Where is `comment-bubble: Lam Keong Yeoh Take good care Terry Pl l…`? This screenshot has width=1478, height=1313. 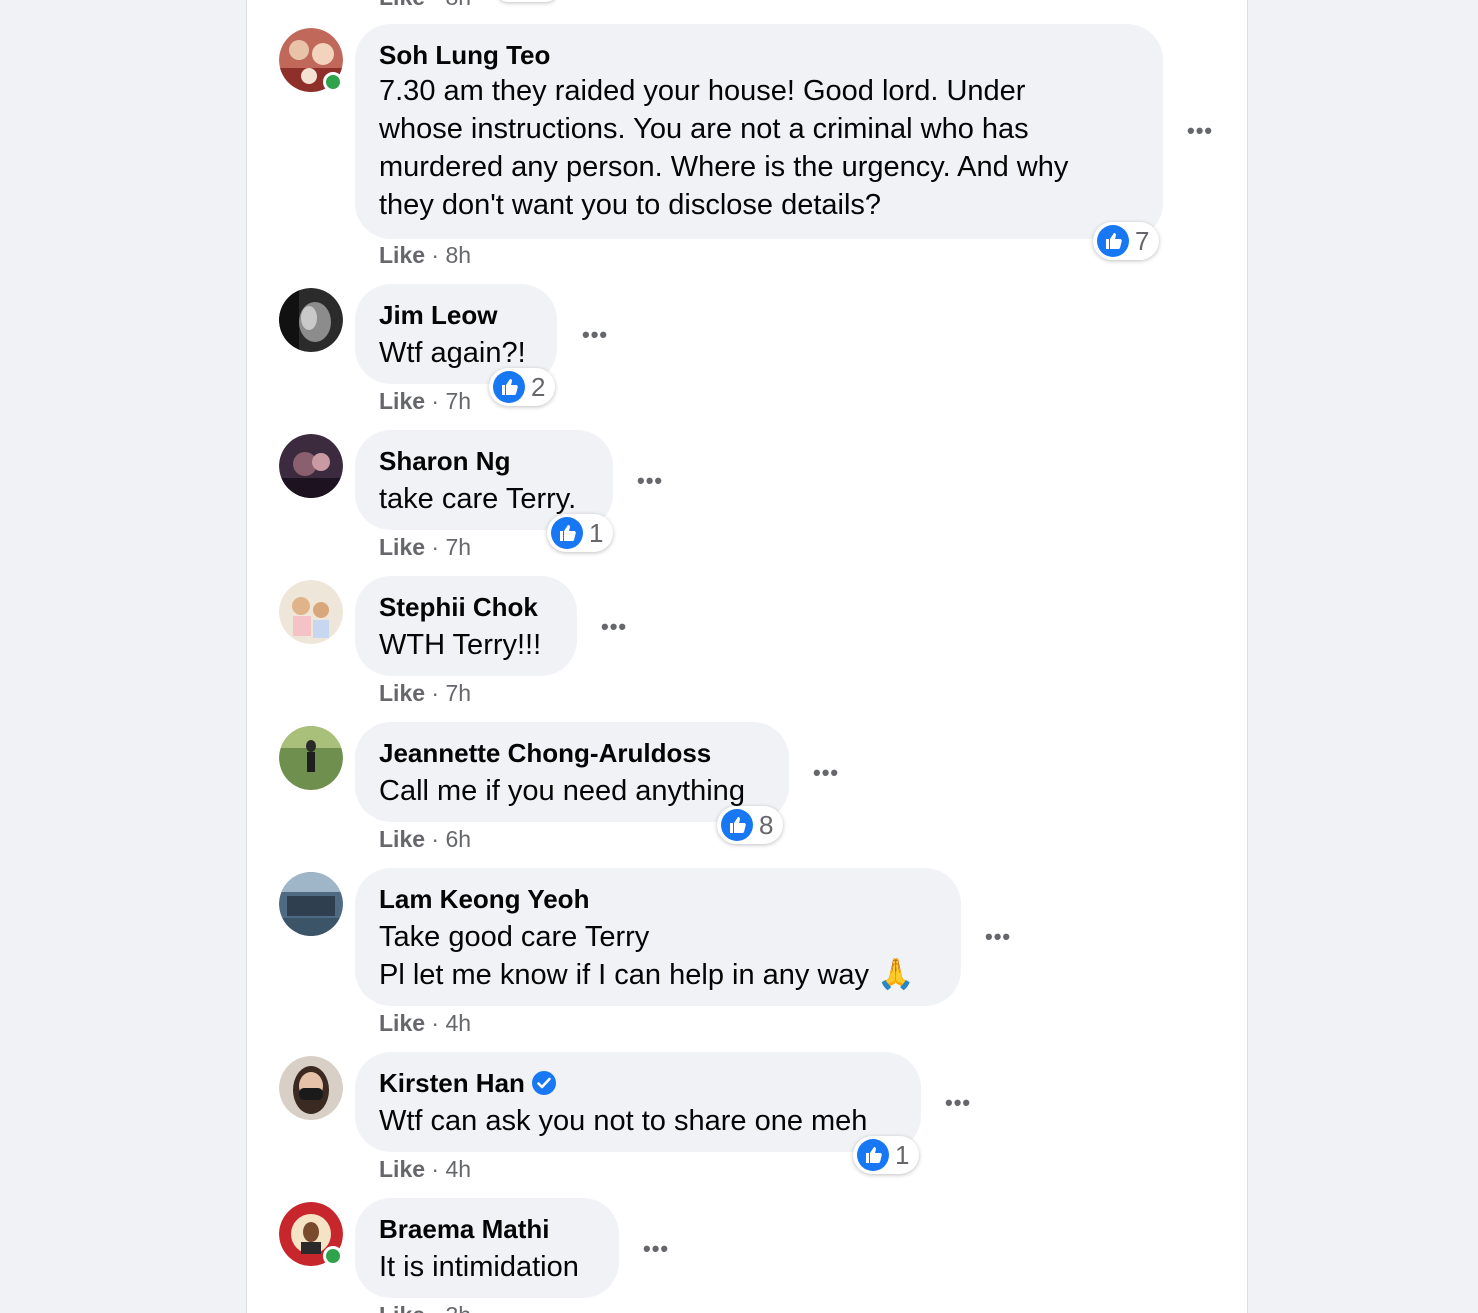
comment-bubble: Lam Keong Yeoh Take good care Terry Pl l… is located at coordinates (658, 937).